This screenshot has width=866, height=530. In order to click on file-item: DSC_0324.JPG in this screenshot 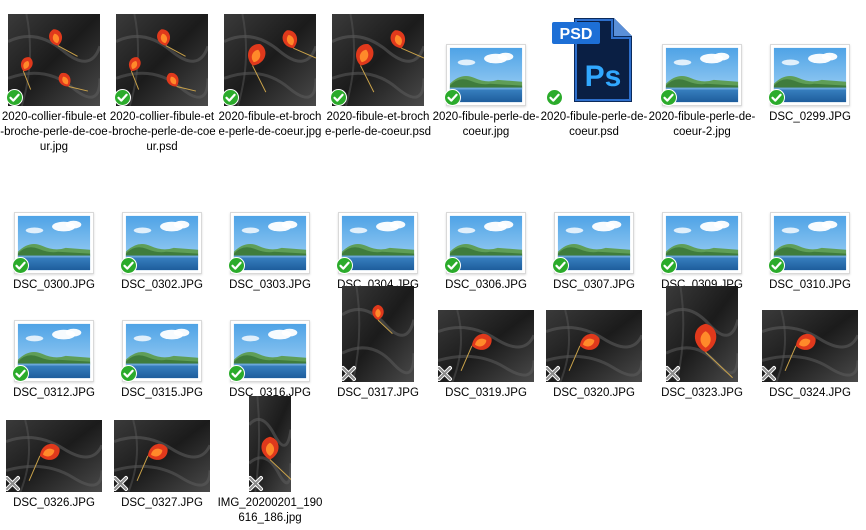, I will do `click(810, 346)`.